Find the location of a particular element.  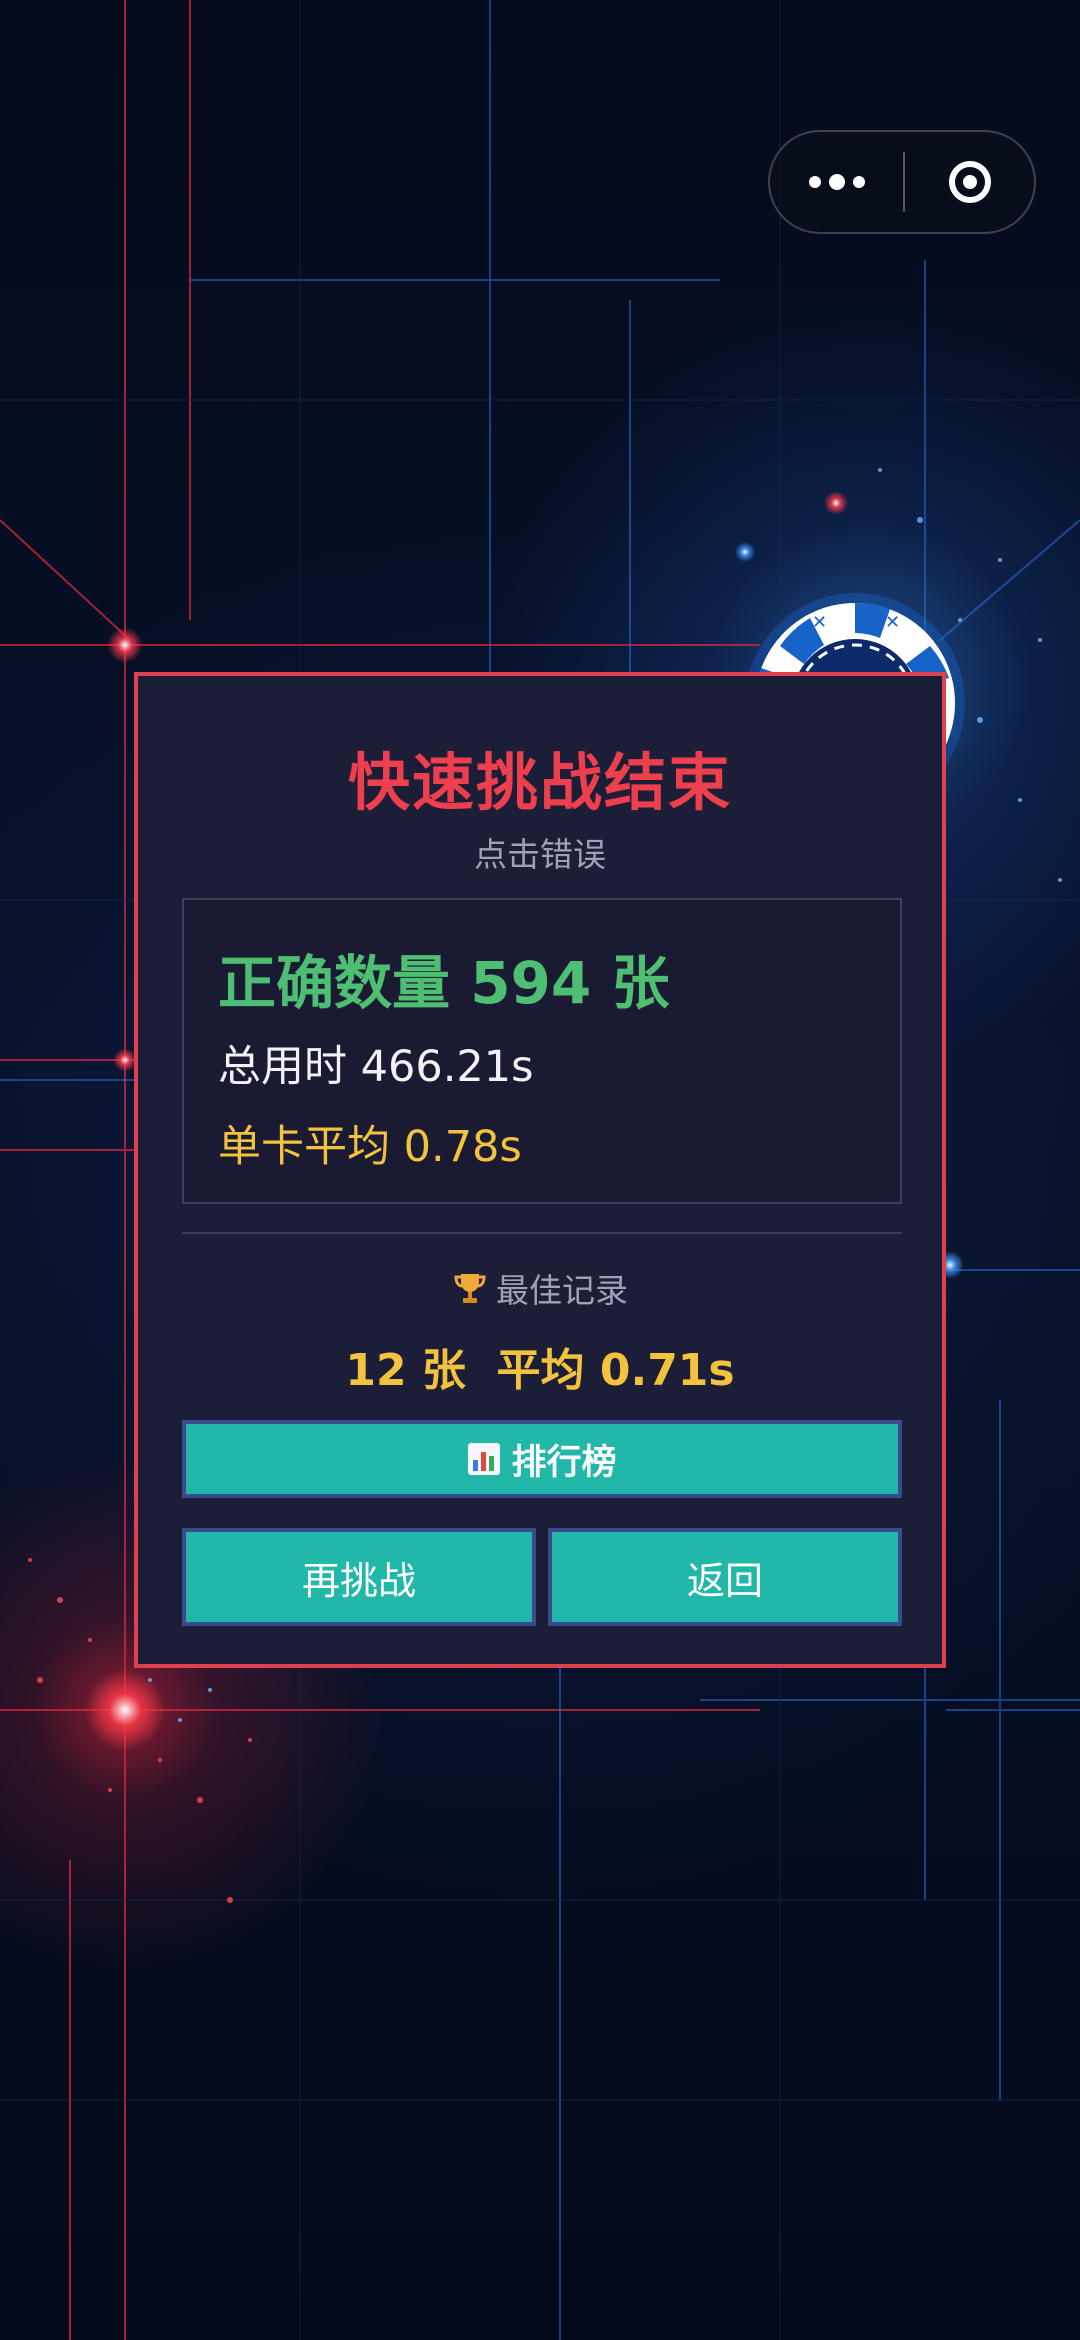

best-record-text: 最佳记录 is located at coordinates (562, 1290).